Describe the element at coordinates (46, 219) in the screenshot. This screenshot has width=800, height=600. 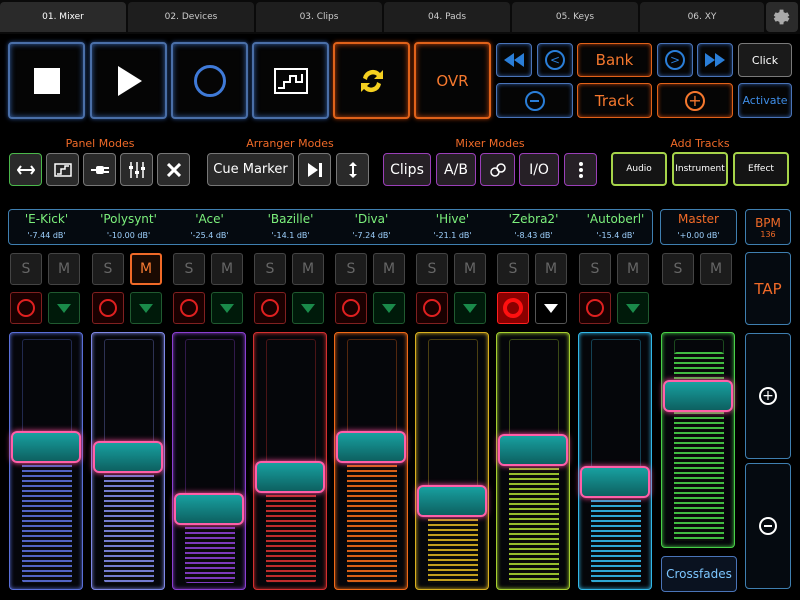
I see `track-name: 'E-Kick'` at that location.